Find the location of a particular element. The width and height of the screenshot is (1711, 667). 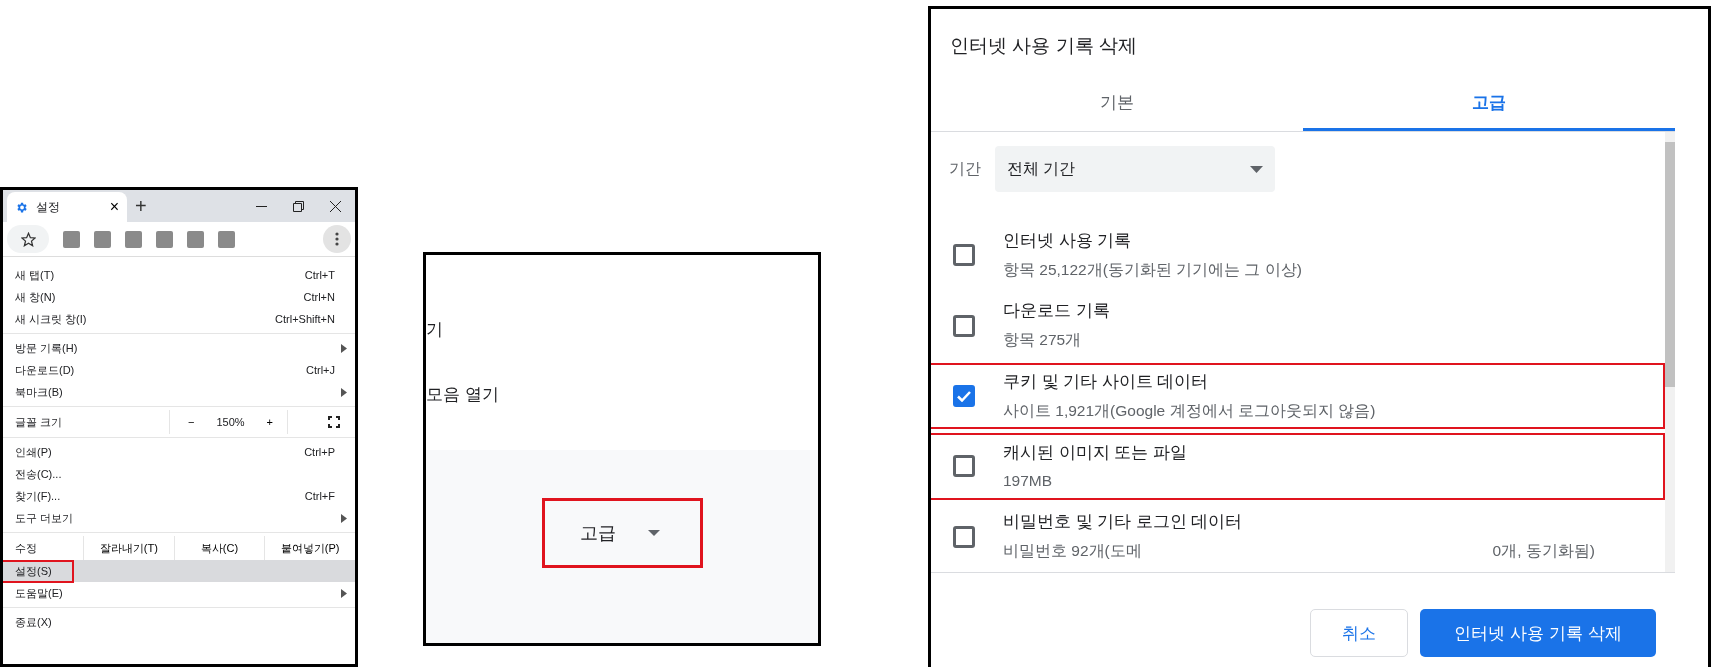

option-detail: 항목 25,122개(동기화된 기기에는 그 이상) is located at coordinates (1152, 269).